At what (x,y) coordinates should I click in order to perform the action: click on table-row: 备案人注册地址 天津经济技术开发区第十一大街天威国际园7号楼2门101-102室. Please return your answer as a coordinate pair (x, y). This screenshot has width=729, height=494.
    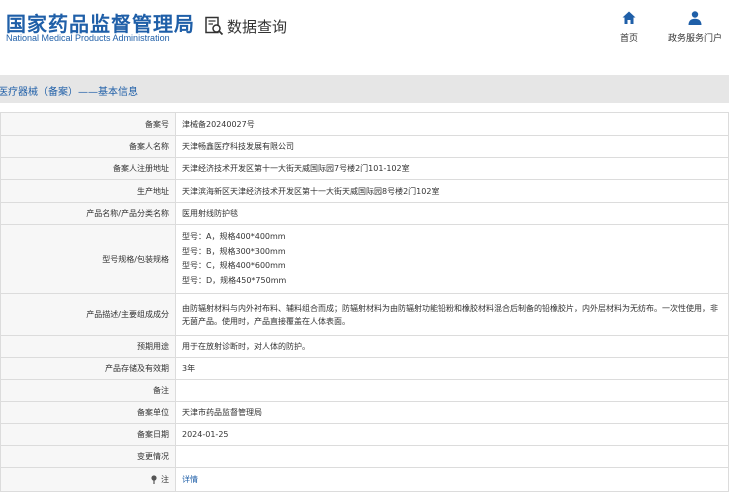
    Looking at the image, I should click on (364, 168).